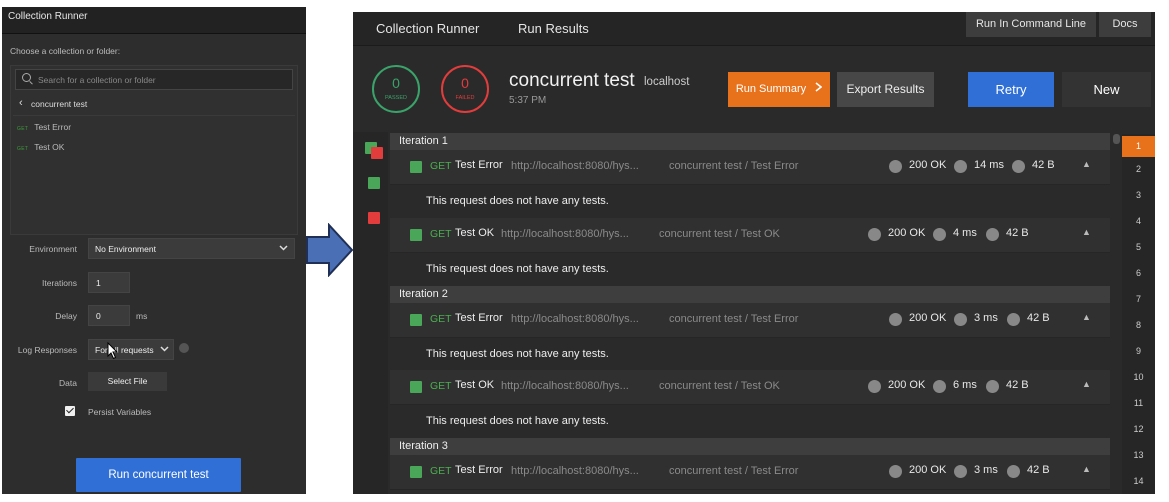  I want to click on docs-button: Docs, so click(1125, 24).